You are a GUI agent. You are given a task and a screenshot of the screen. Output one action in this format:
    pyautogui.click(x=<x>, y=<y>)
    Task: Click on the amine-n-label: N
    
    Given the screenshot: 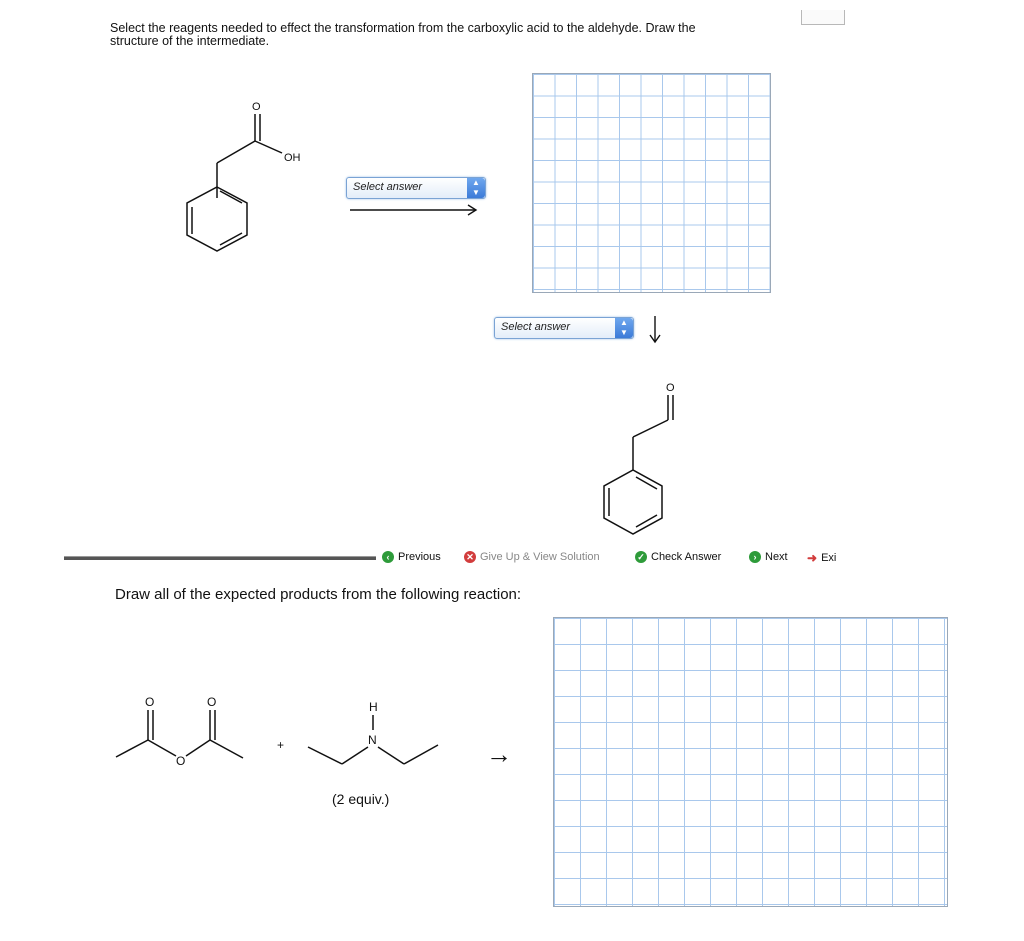 What is the action you would take?
    pyautogui.click(x=372, y=740)
    